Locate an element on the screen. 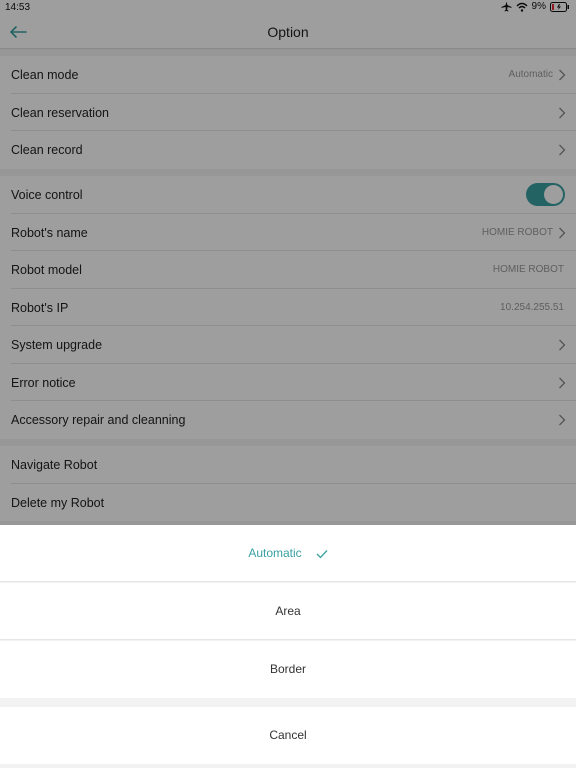  option-label: Automatic is located at coordinates (275, 553).